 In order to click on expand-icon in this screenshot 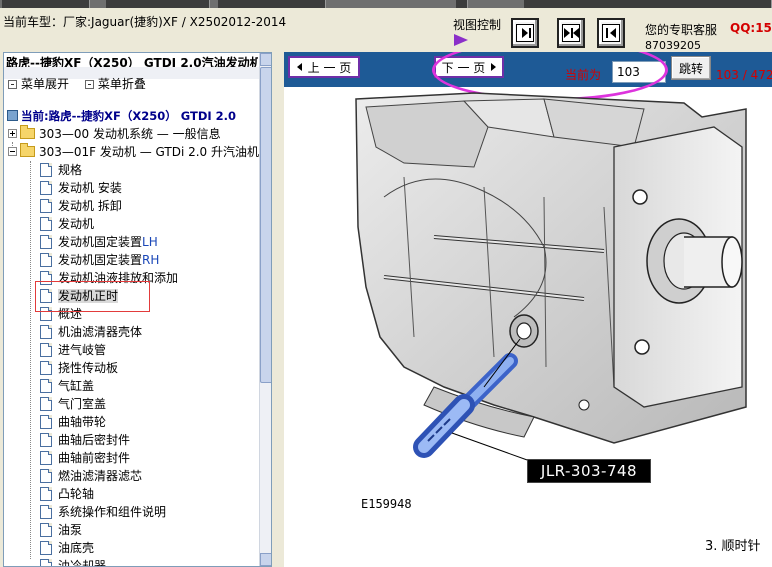, I will do `click(12, 84)`.